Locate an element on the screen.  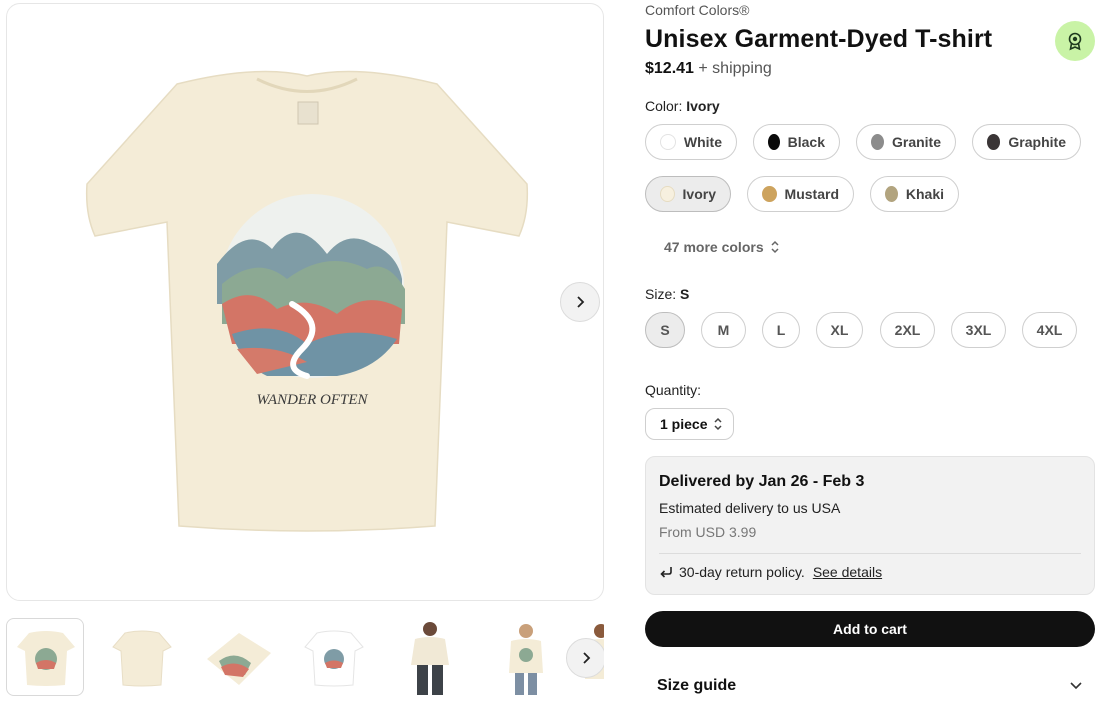
size-option-s: S is located at coordinates (665, 330).